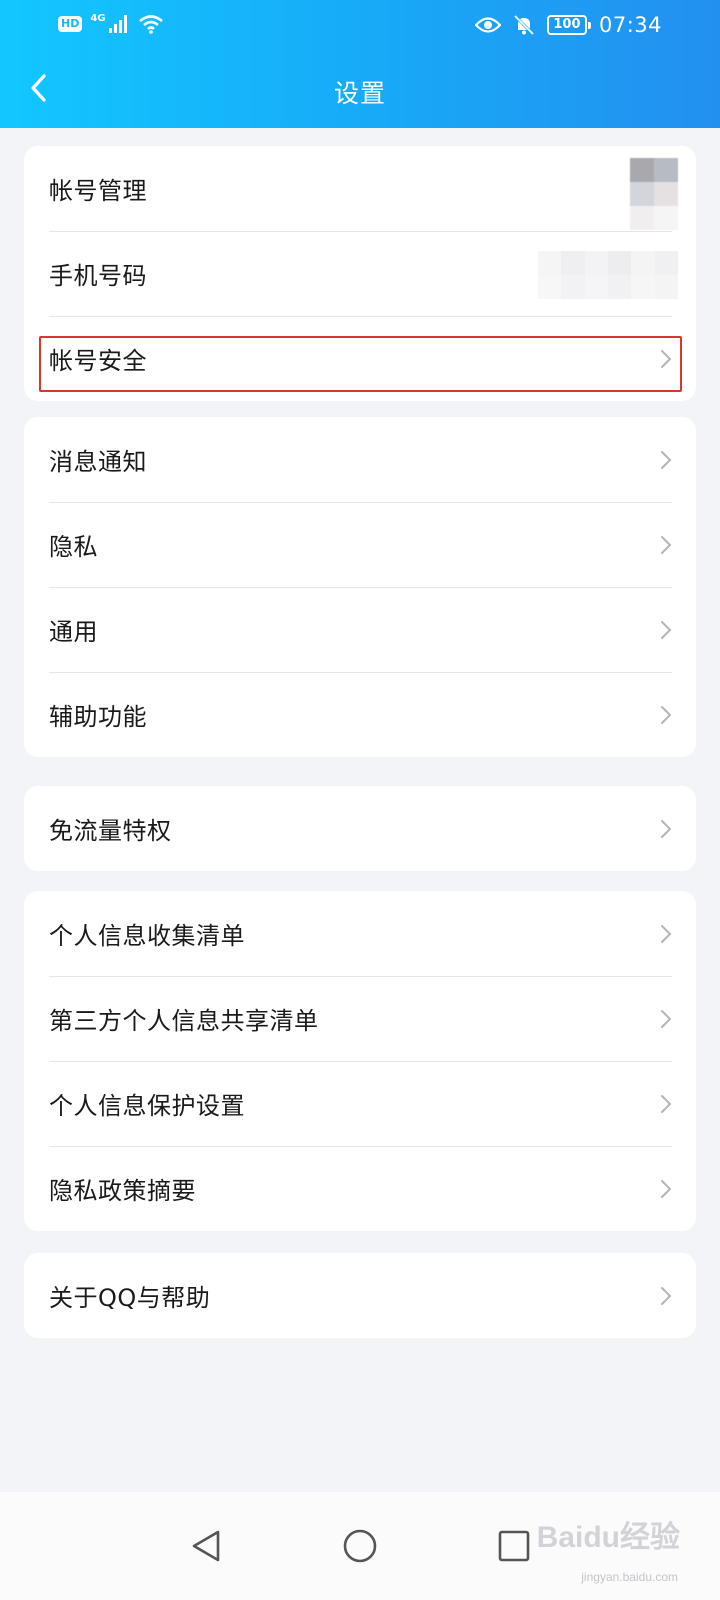 The height and width of the screenshot is (1600, 720). What do you see at coordinates (73, 632) in the screenshot?
I see `settings-item-label: 通用` at bounding box center [73, 632].